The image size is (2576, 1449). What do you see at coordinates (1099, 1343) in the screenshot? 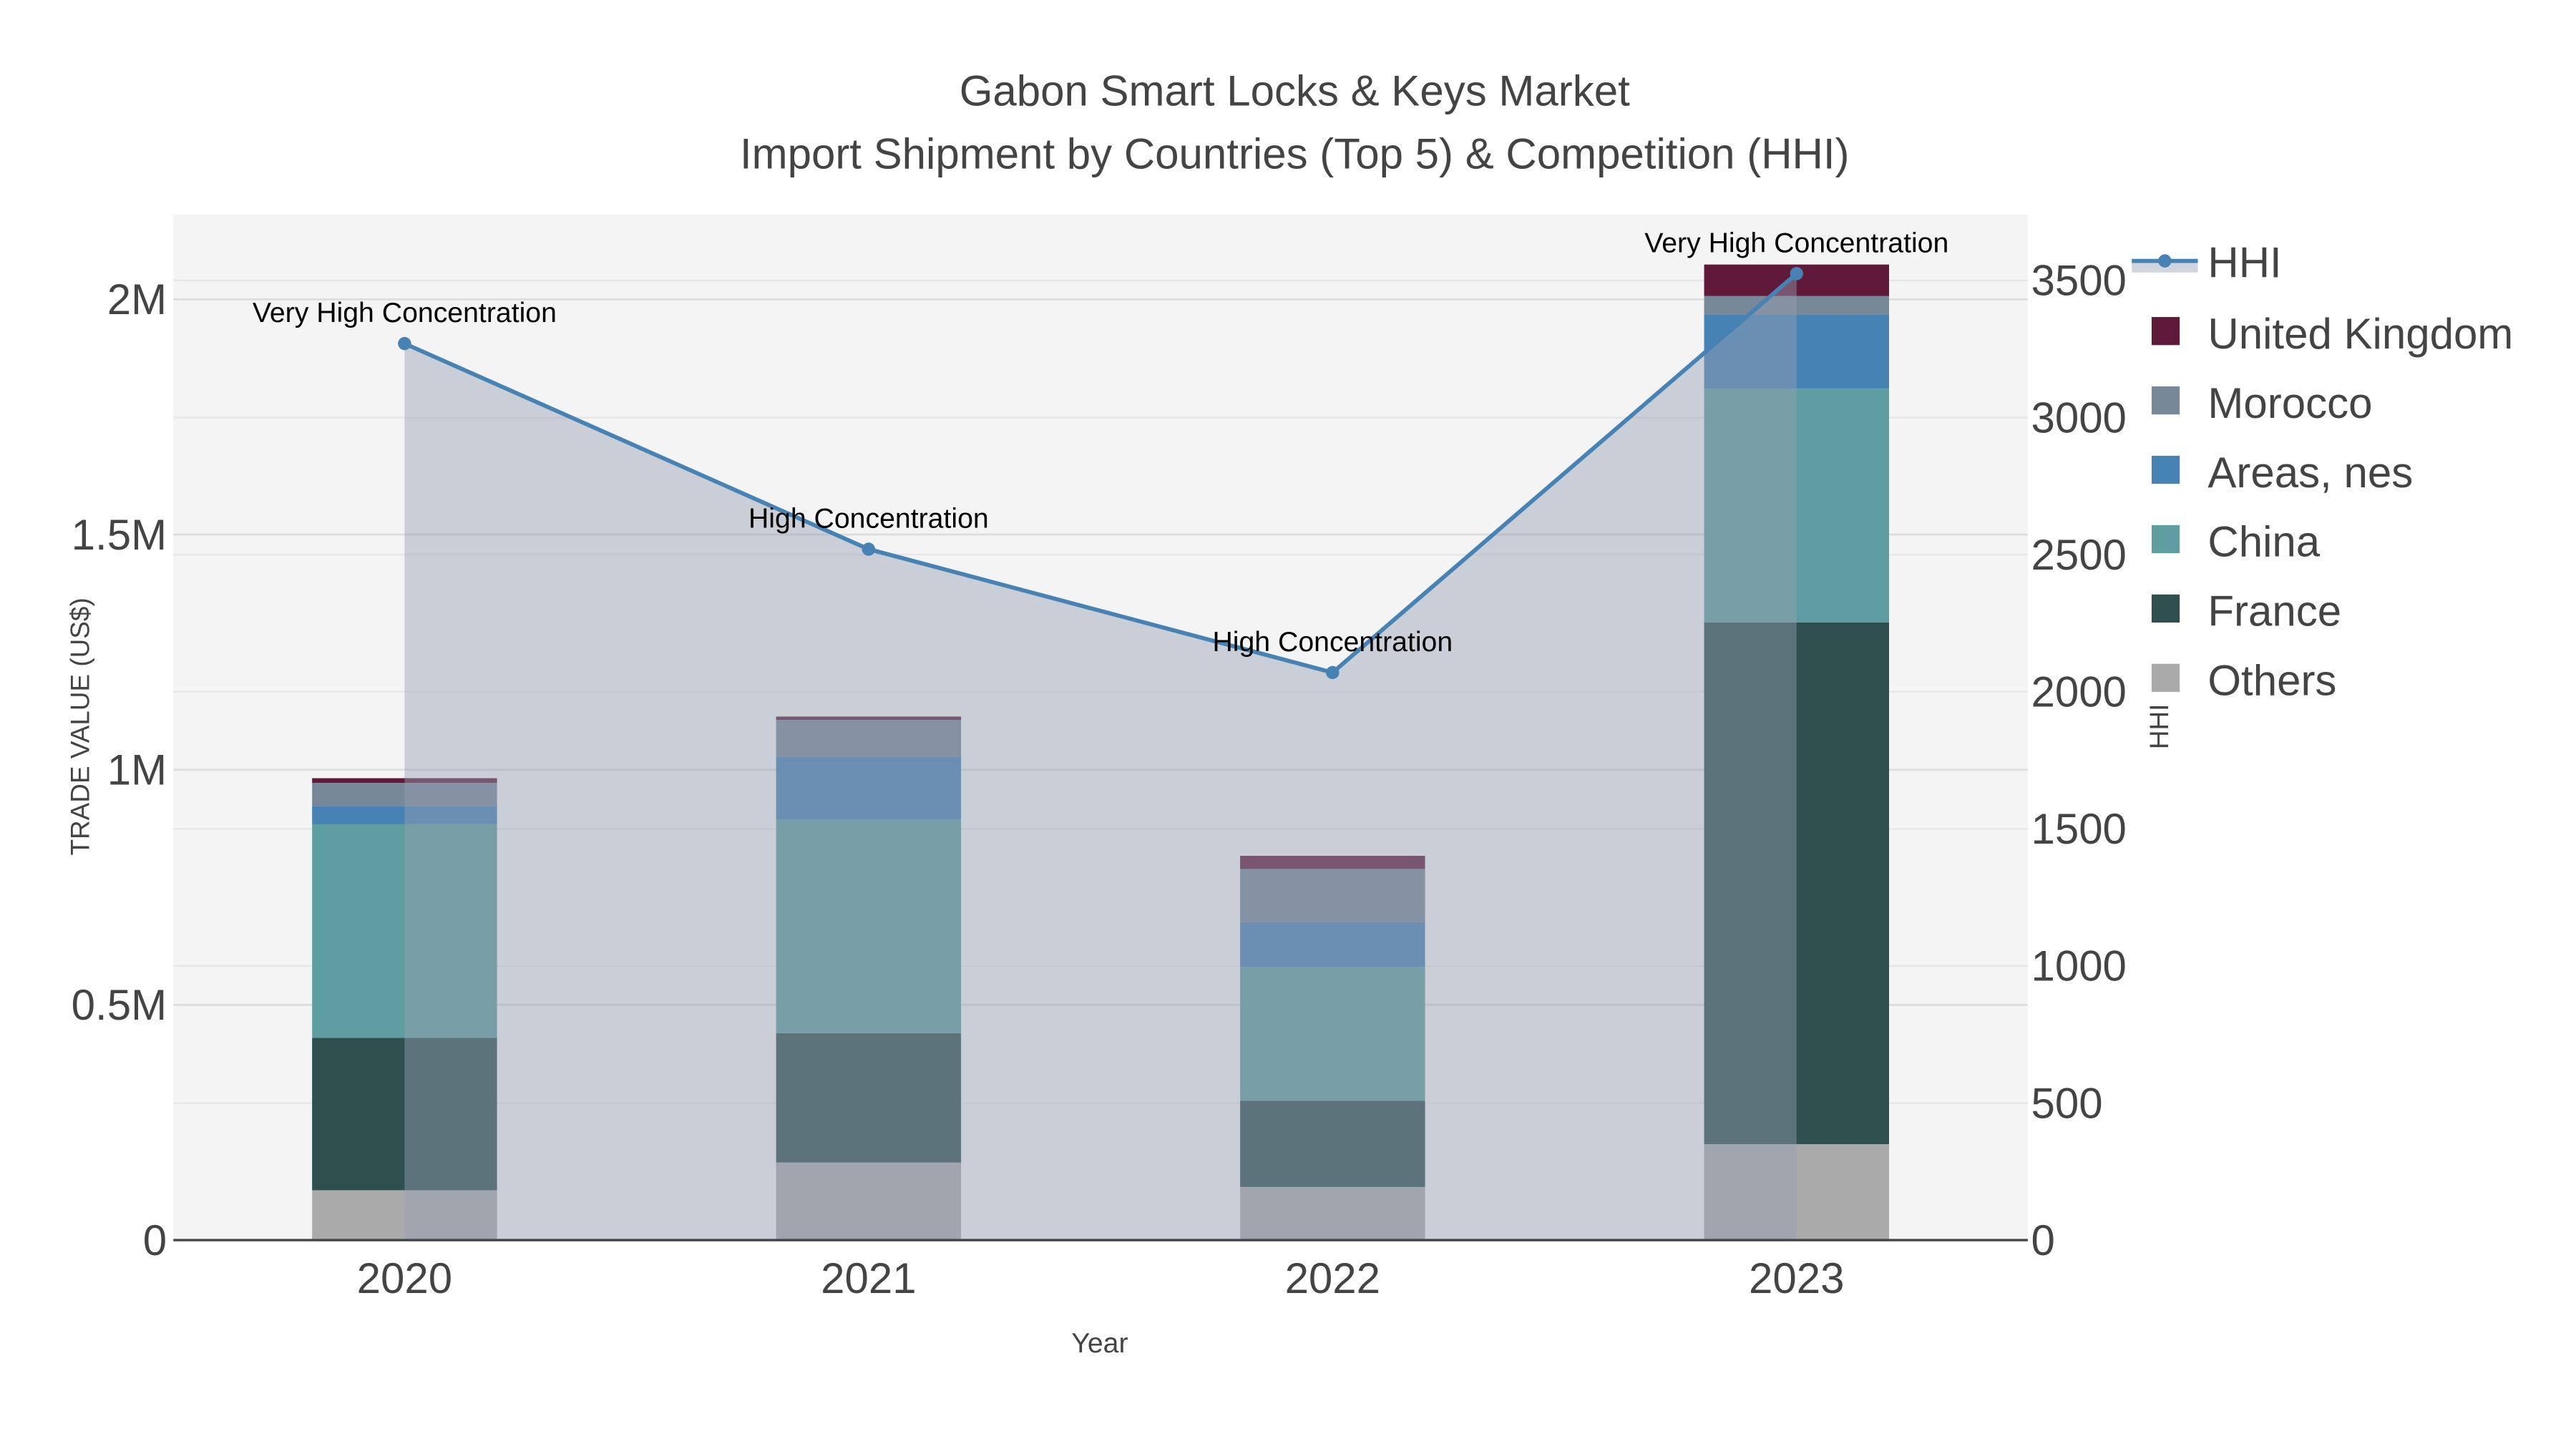
I see `x-axis-label: Year` at bounding box center [1099, 1343].